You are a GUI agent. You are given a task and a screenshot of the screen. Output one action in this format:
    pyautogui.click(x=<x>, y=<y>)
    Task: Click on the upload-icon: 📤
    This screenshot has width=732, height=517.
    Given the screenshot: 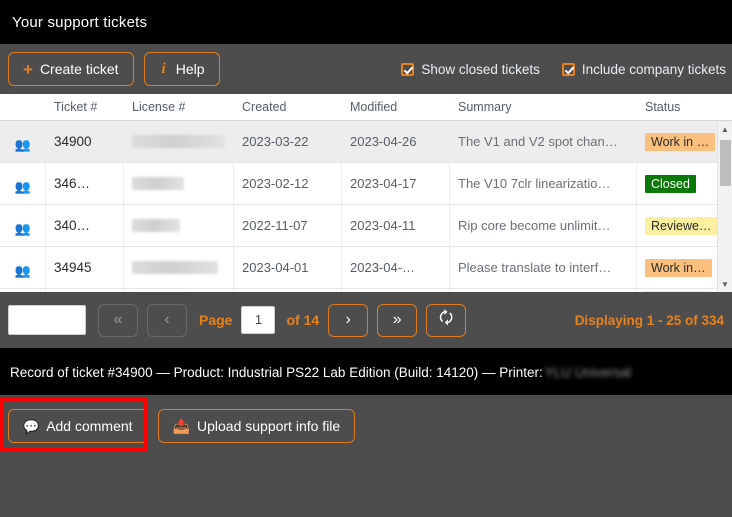 What is the action you would take?
    pyautogui.click(x=181, y=426)
    